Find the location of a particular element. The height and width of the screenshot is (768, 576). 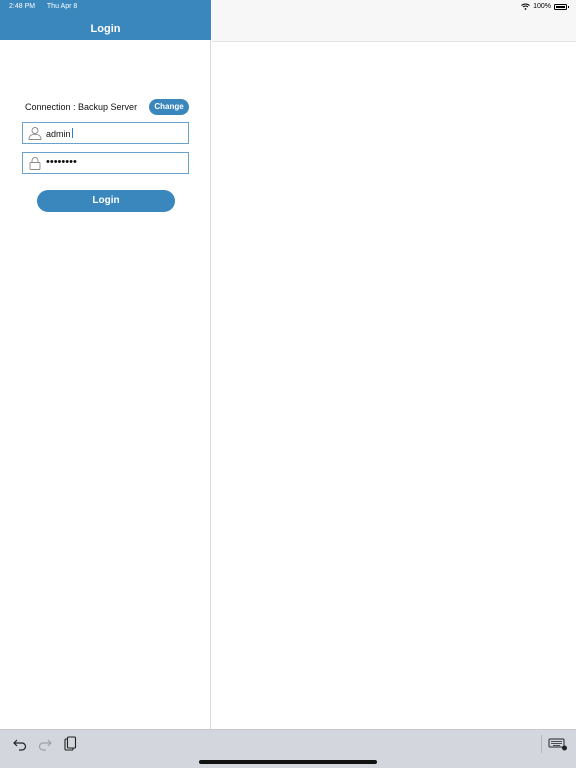

connection-row: Connection : Backup Server Change is located at coordinates (105, 107).